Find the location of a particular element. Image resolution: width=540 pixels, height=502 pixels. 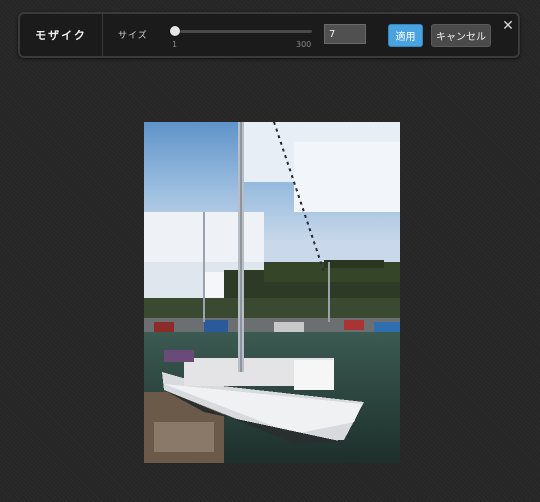

size-label: サイズ is located at coordinates (133, 36).